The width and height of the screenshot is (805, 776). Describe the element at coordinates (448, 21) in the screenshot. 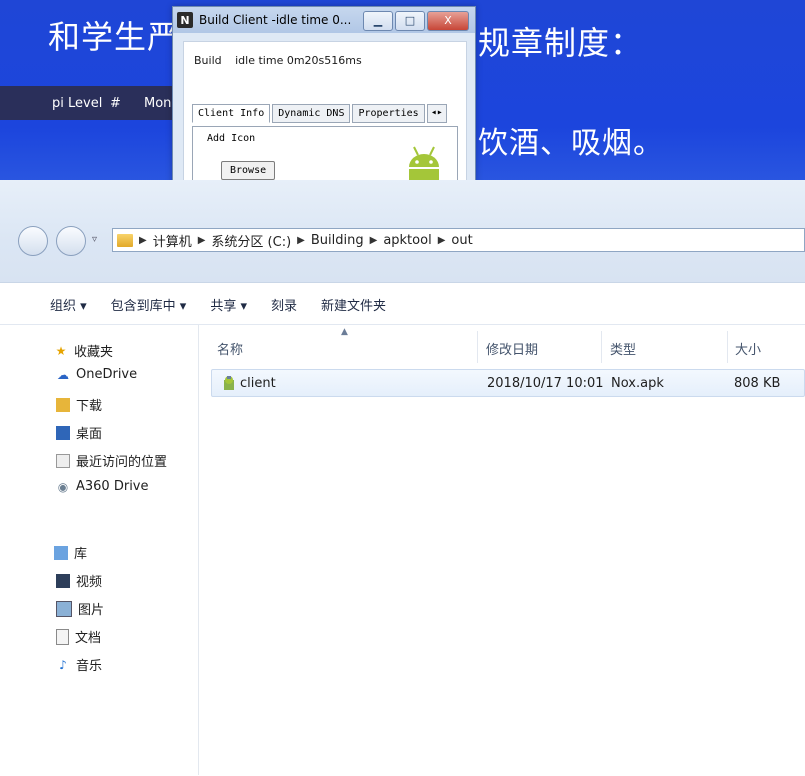

I see `close-button: X` at that location.